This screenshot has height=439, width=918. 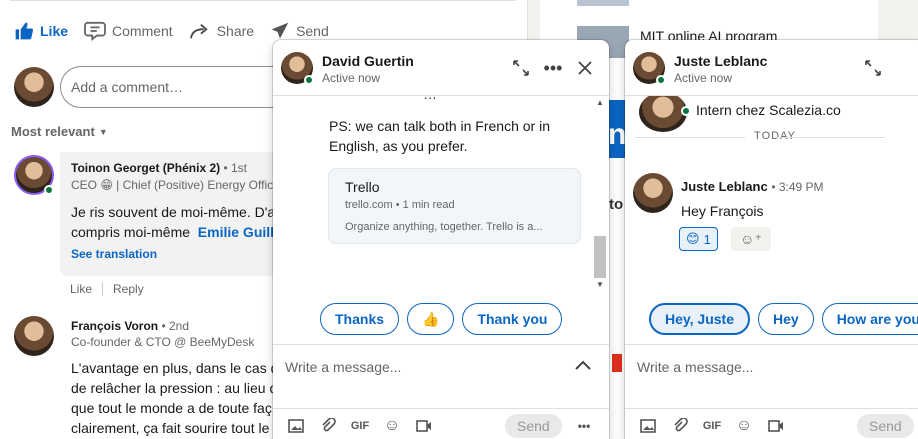 What do you see at coordinates (768, 110) in the screenshot?
I see `contact-headline: Intern chez Scalezia.co` at bounding box center [768, 110].